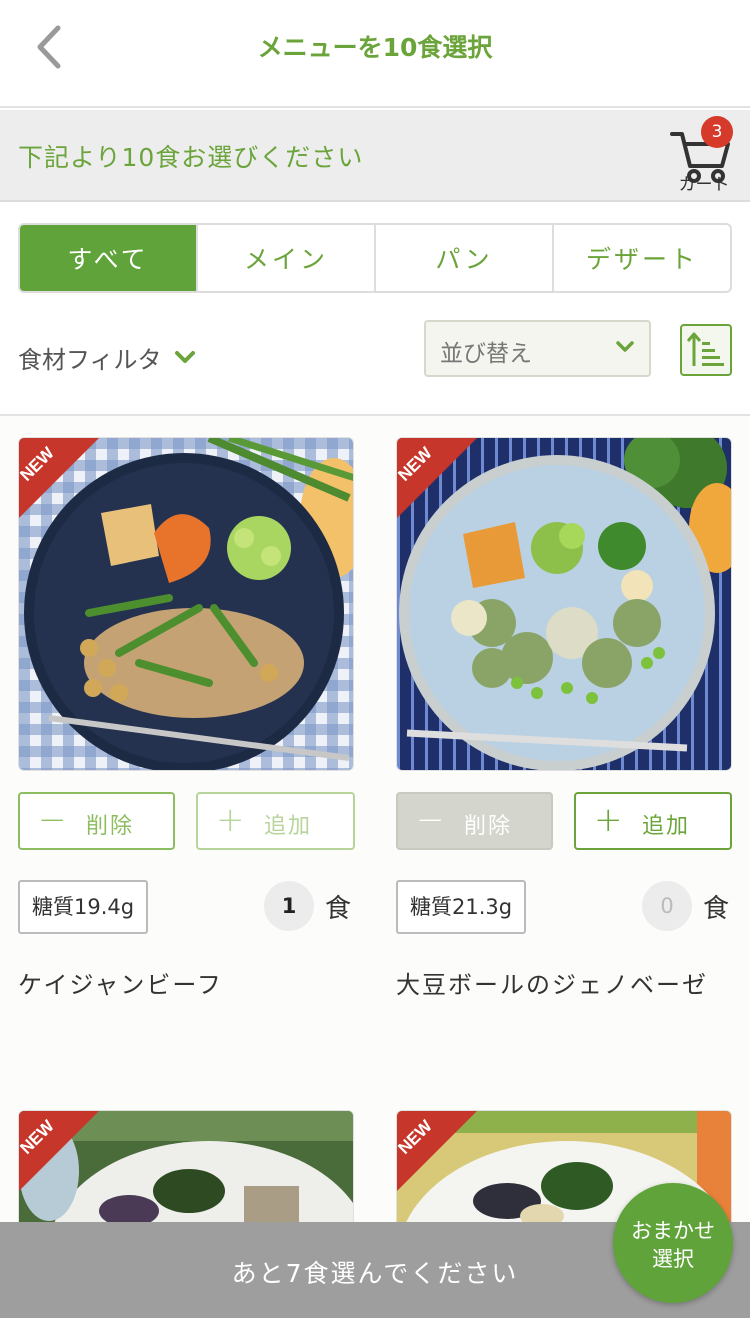 Image resolution: width=750 pixels, height=1318 pixels. I want to click on header-bar: メニューを10食選択, so click(375, 54).